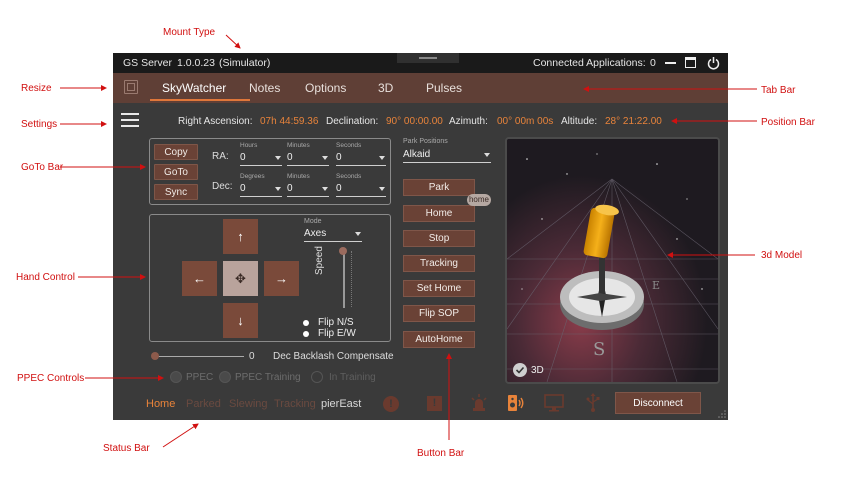  Describe the element at coordinates (240, 320) in the screenshot. I see `move-down-button: ↓` at that location.